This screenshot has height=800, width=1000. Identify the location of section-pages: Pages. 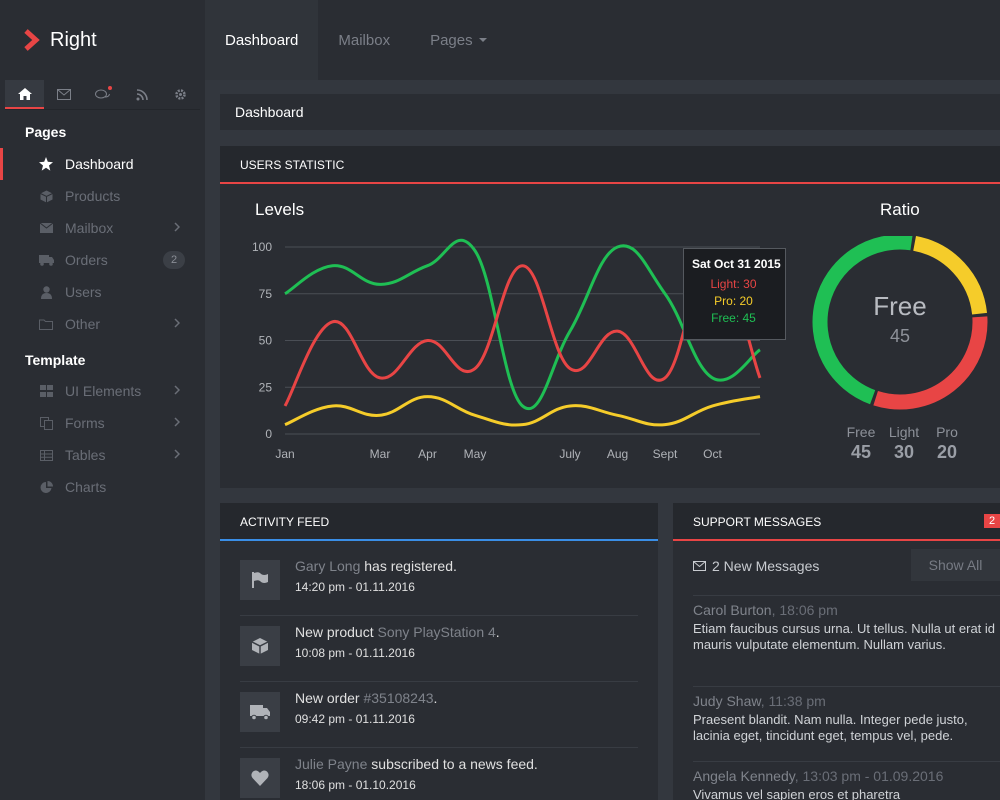
(46, 132).